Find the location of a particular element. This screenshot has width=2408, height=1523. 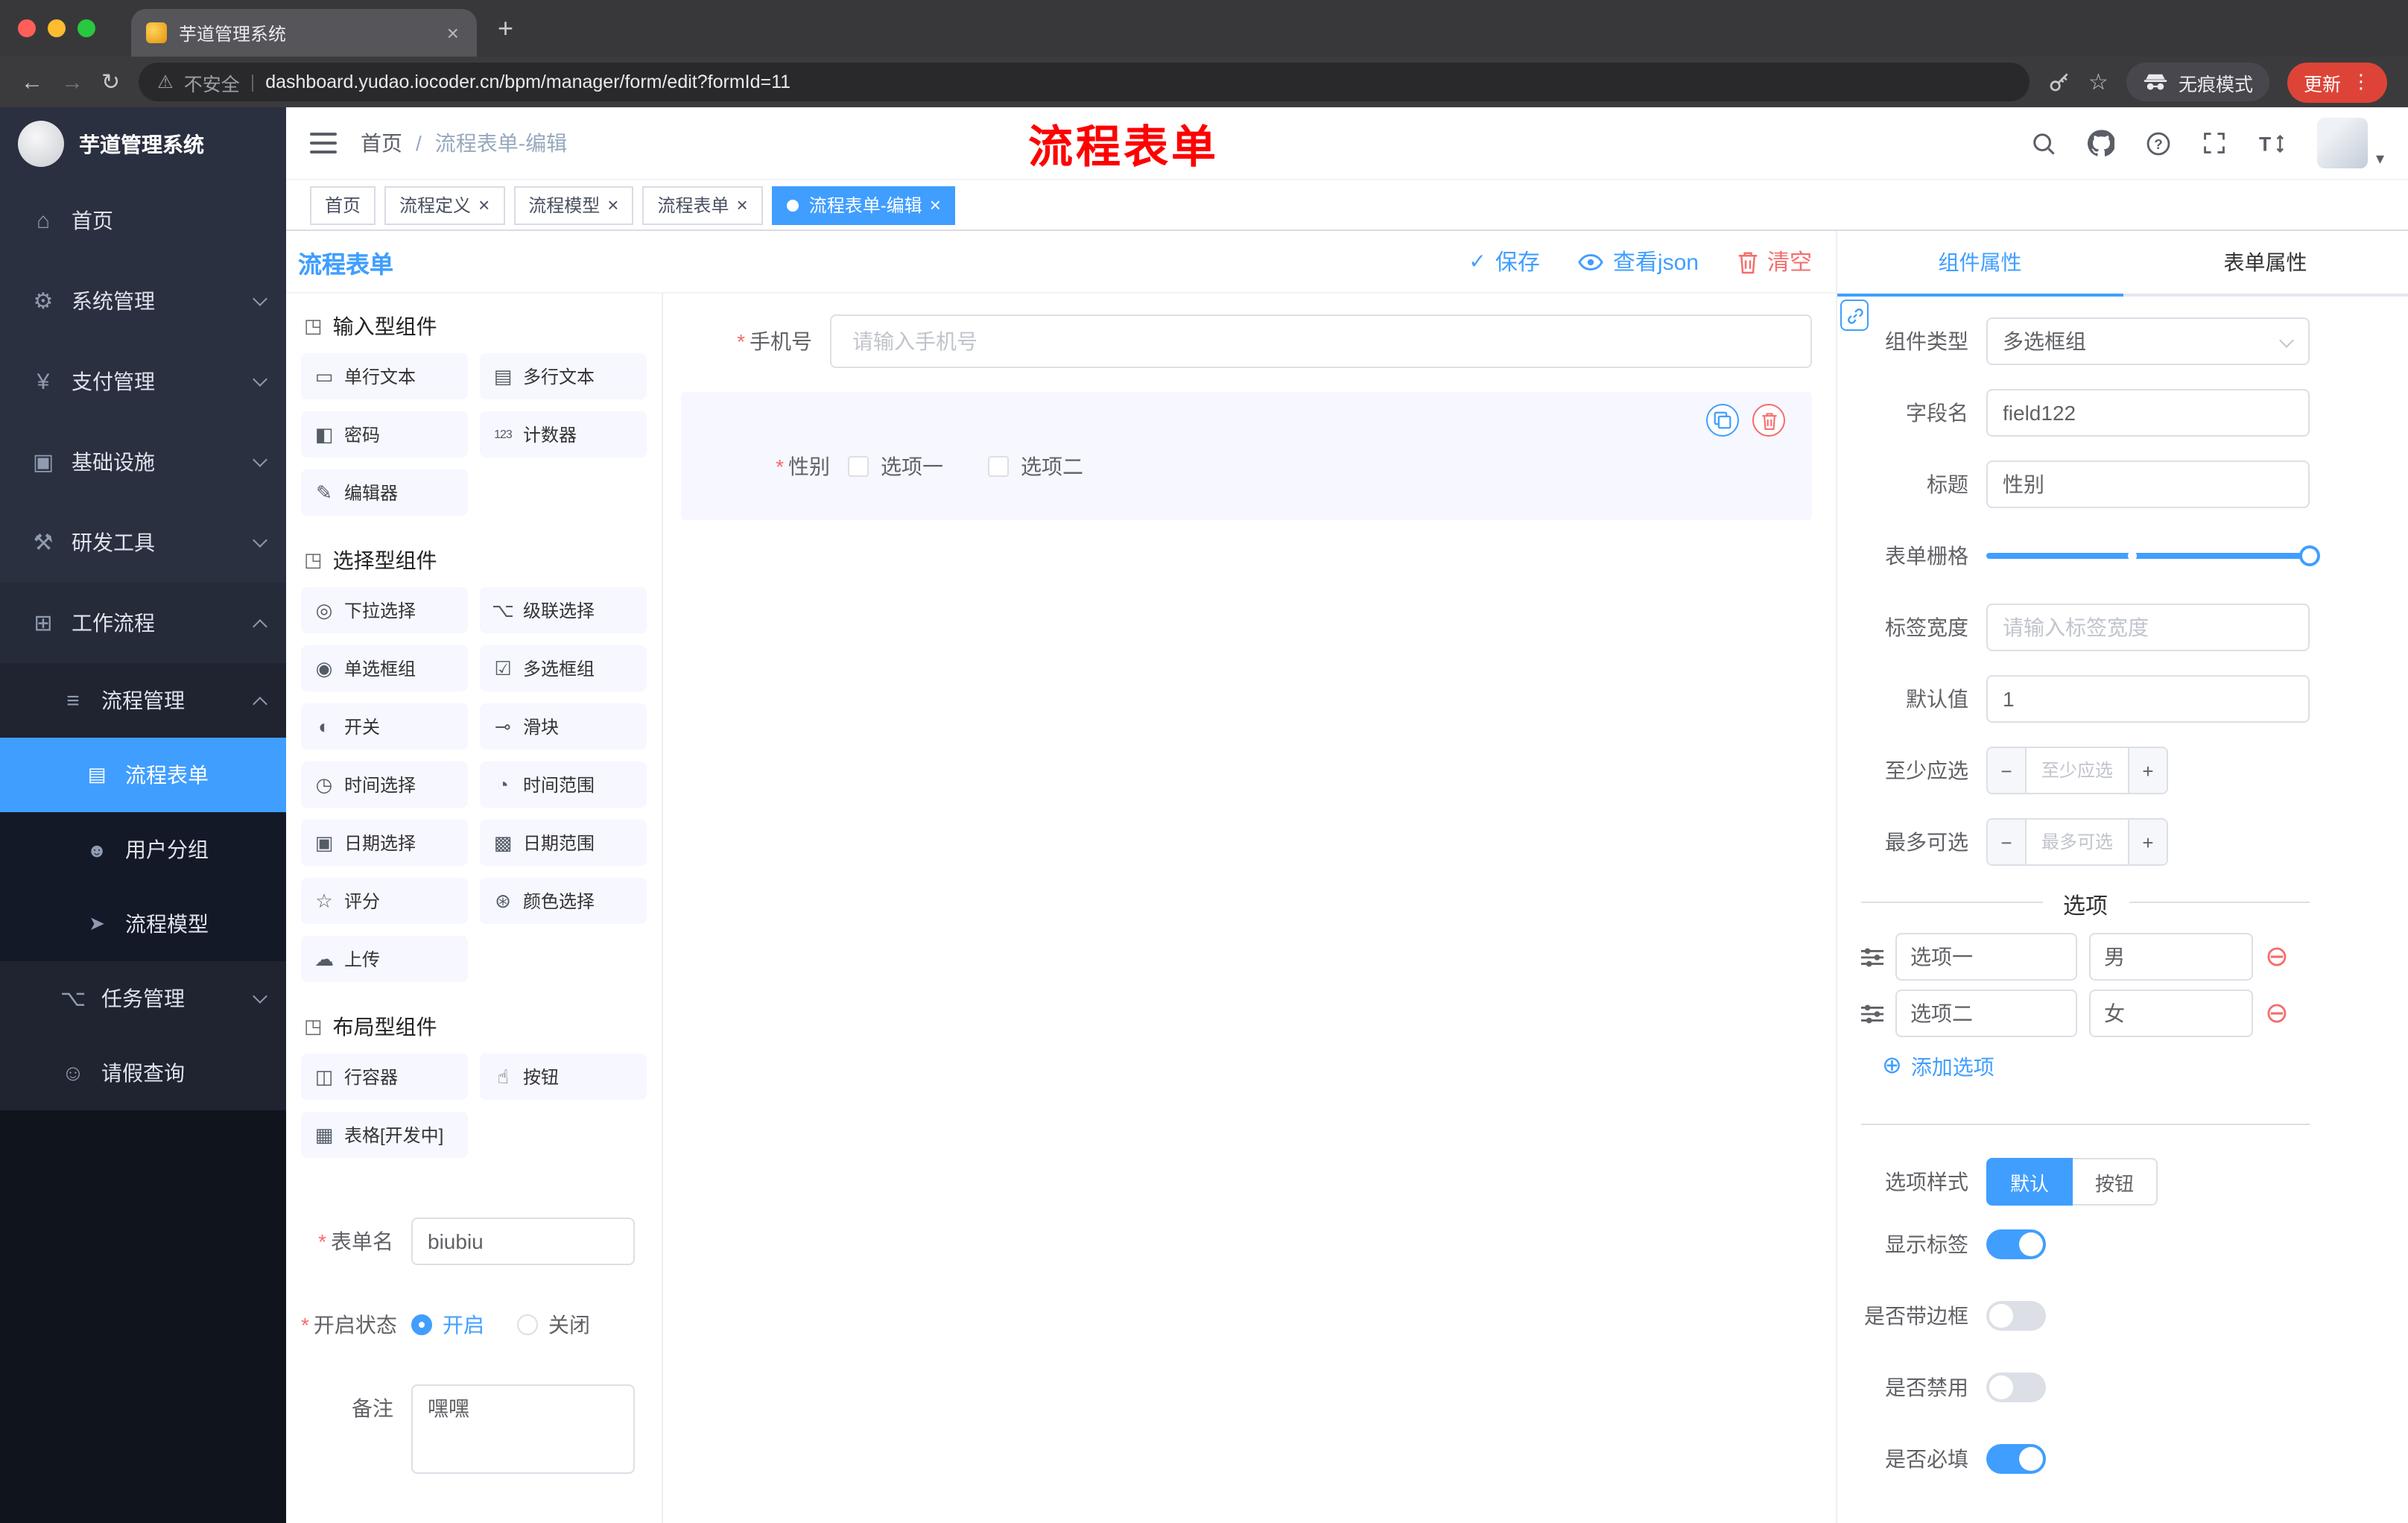

slider-track is located at coordinates (2153, 556).